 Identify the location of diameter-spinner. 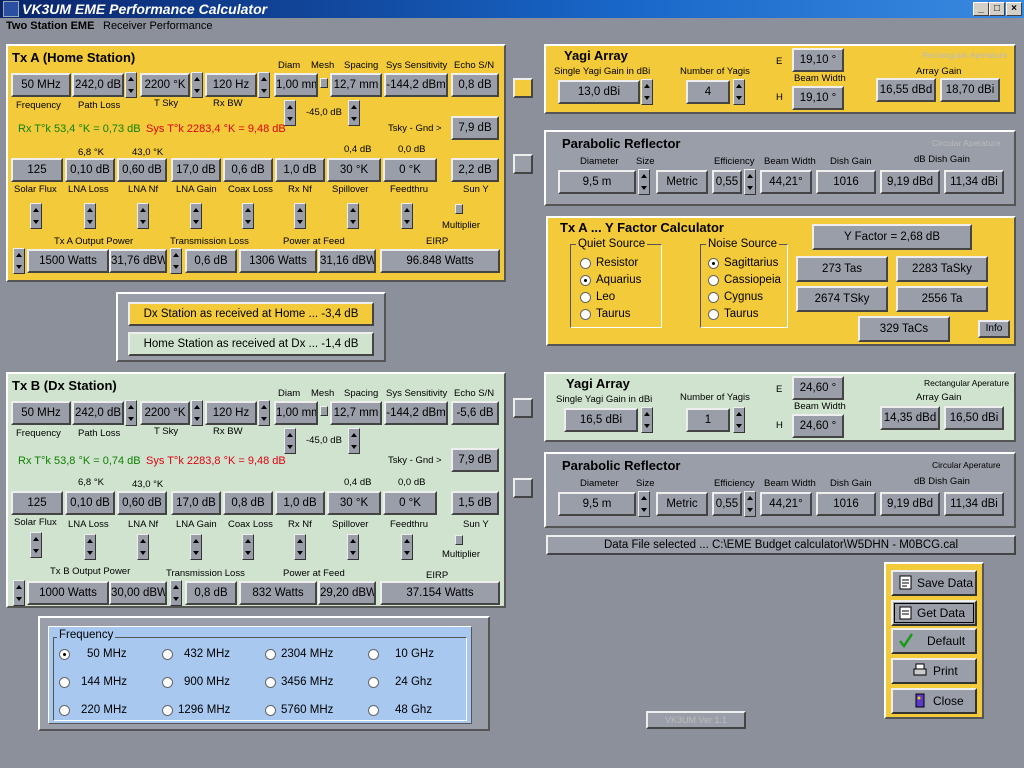
(644, 182).